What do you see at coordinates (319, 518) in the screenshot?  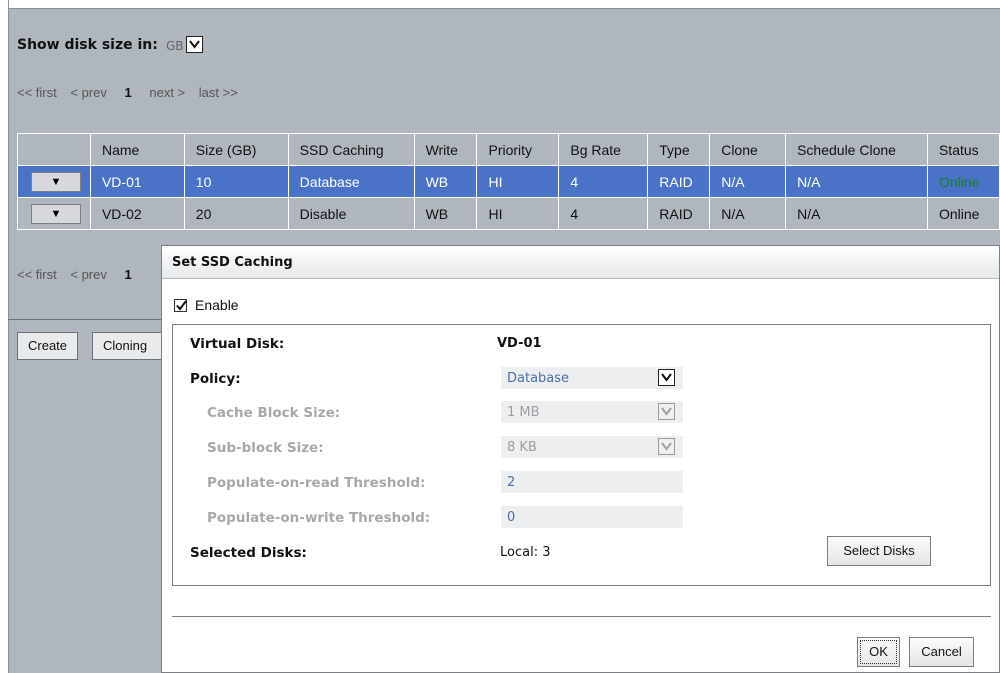 I see `populate-on-write-label: Populate-on-write Threshold:` at bounding box center [319, 518].